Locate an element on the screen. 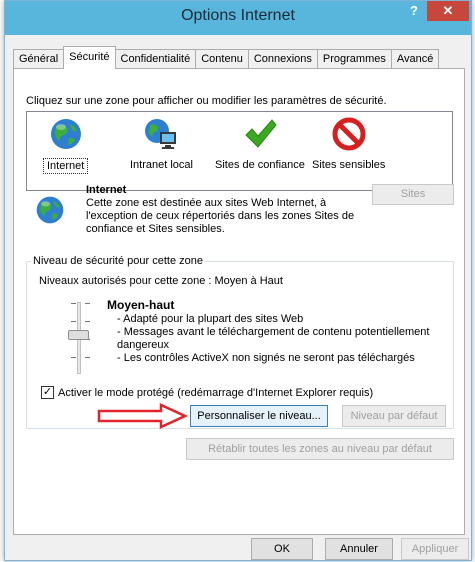 This screenshot has height=562, width=475. default-level-button: Niveau par défaut is located at coordinates (394, 416).